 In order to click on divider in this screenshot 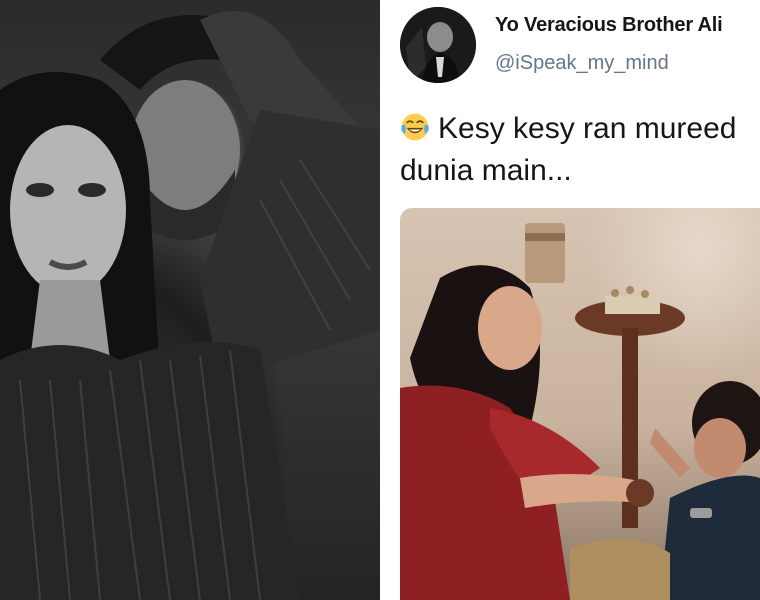, I will do `click(389, 300)`.